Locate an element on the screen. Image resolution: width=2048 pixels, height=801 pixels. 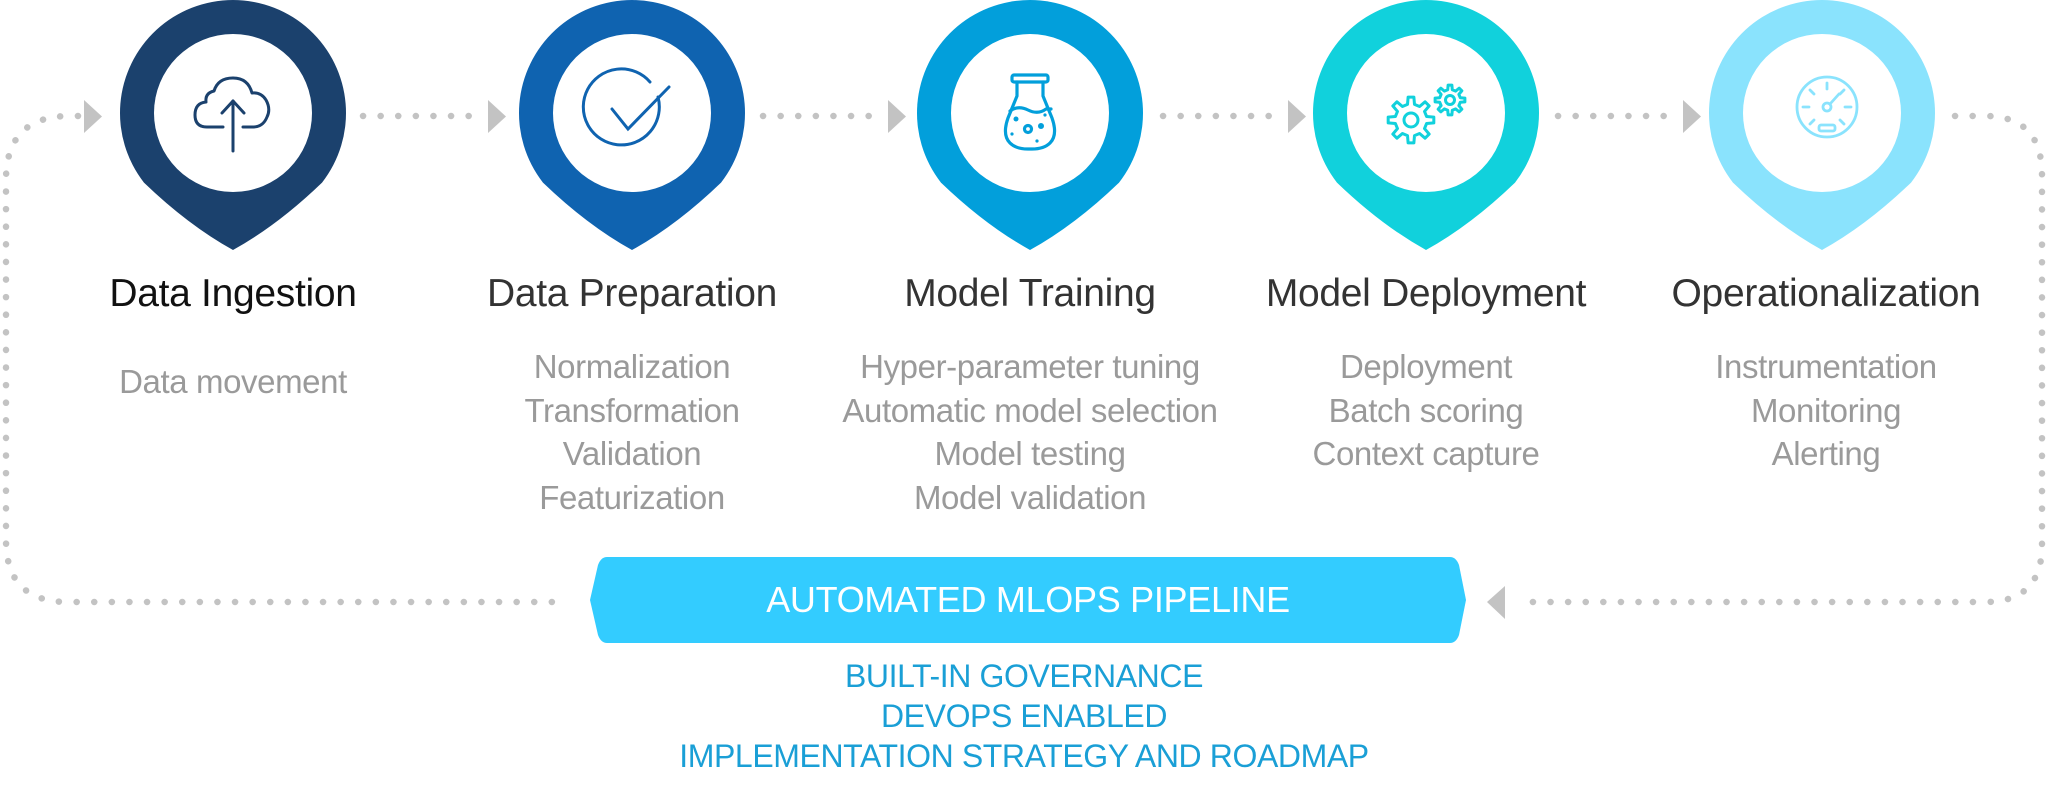
stage-item: Model validation is located at coordinates (1030, 497).